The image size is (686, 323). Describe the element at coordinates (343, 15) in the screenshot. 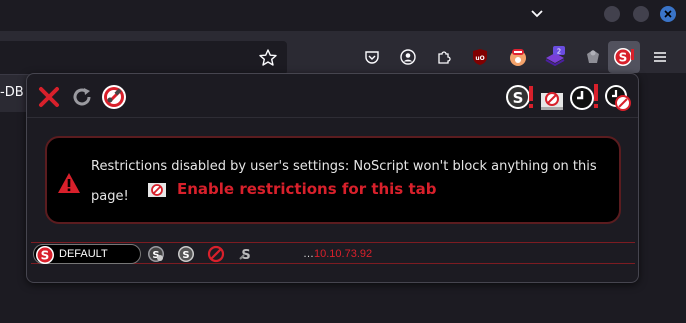

I see `title-bar` at that location.